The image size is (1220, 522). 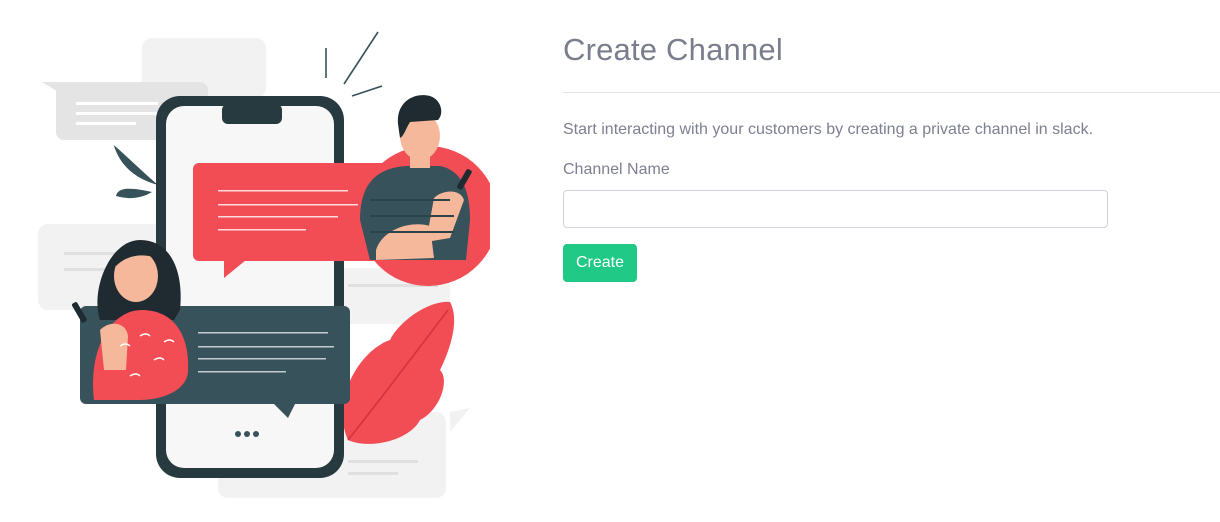 What do you see at coordinates (835, 209) in the screenshot?
I see `channel-name-input` at bounding box center [835, 209].